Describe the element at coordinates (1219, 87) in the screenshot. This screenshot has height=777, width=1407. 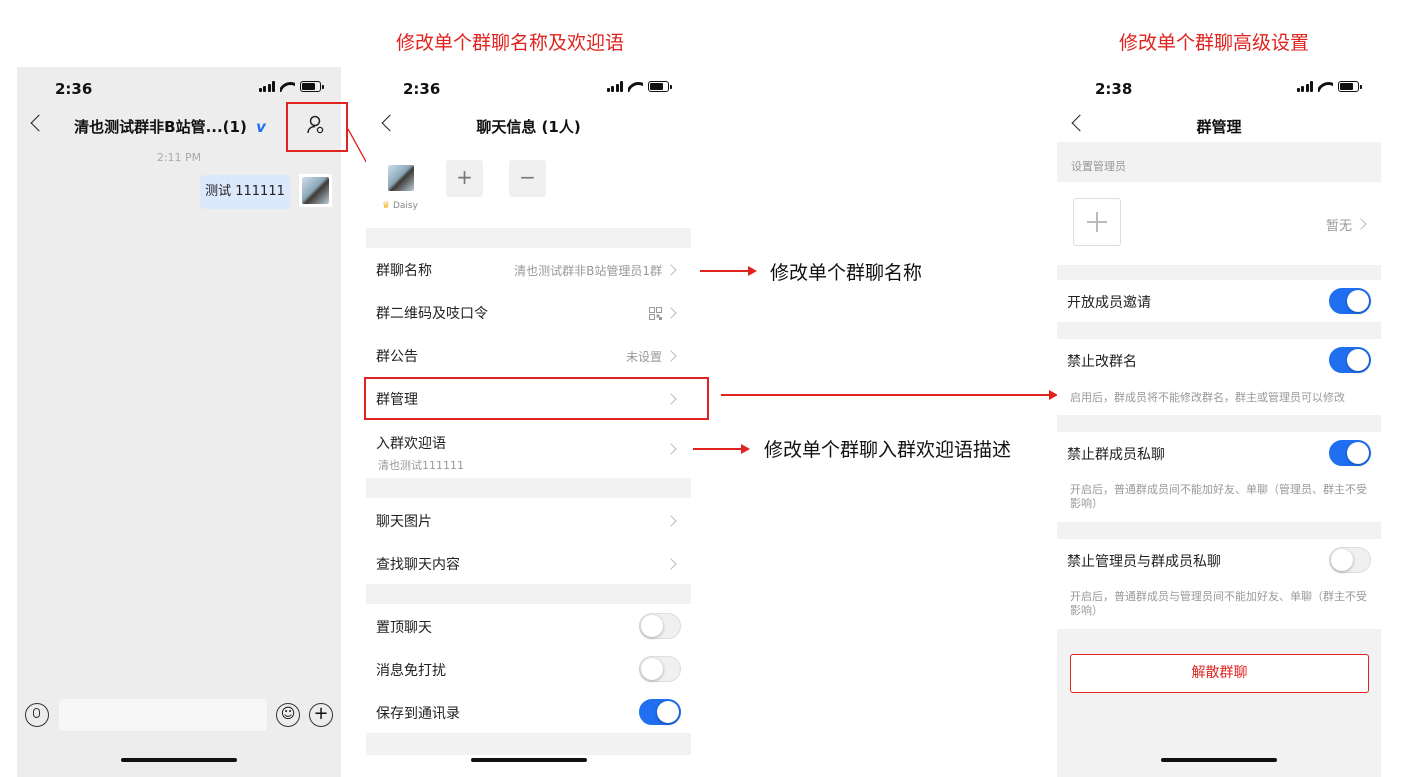
I see `status-bar: 2:38` at that location.